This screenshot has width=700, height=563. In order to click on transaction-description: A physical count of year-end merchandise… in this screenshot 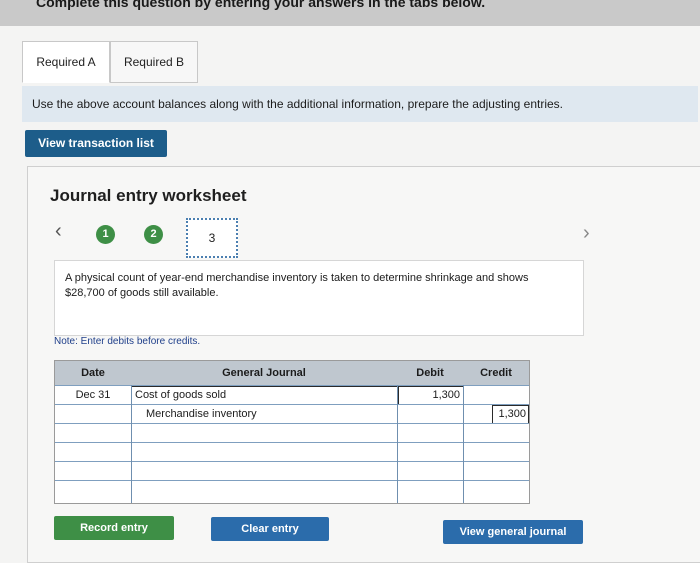, I will do `click(319, 298)`.